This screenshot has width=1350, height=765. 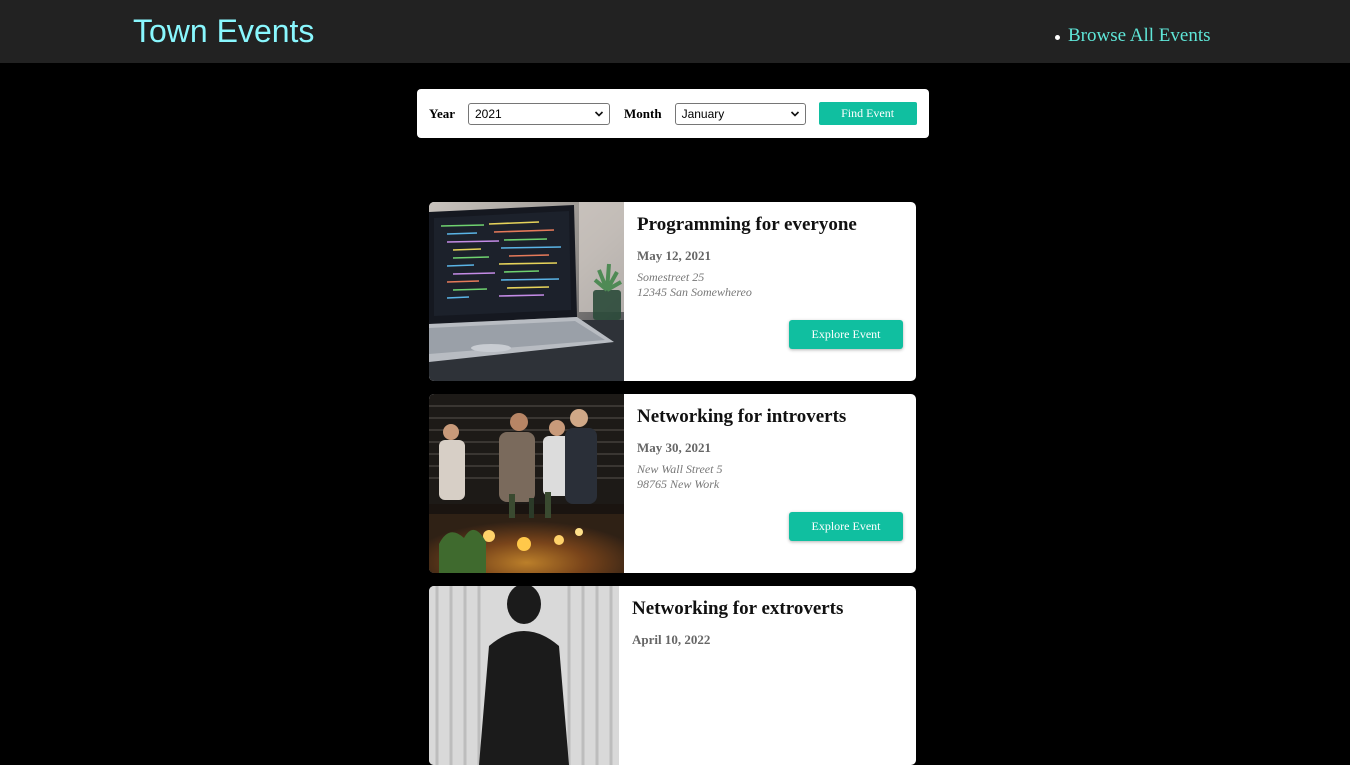 I want to click on month-label: Month, so click(x=643, y=113).